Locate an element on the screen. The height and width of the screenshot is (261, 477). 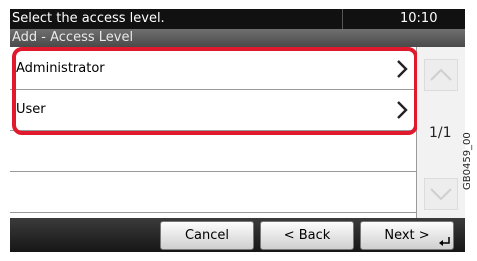
page-indicator: 1/1 is located at coordinates (440, 133).